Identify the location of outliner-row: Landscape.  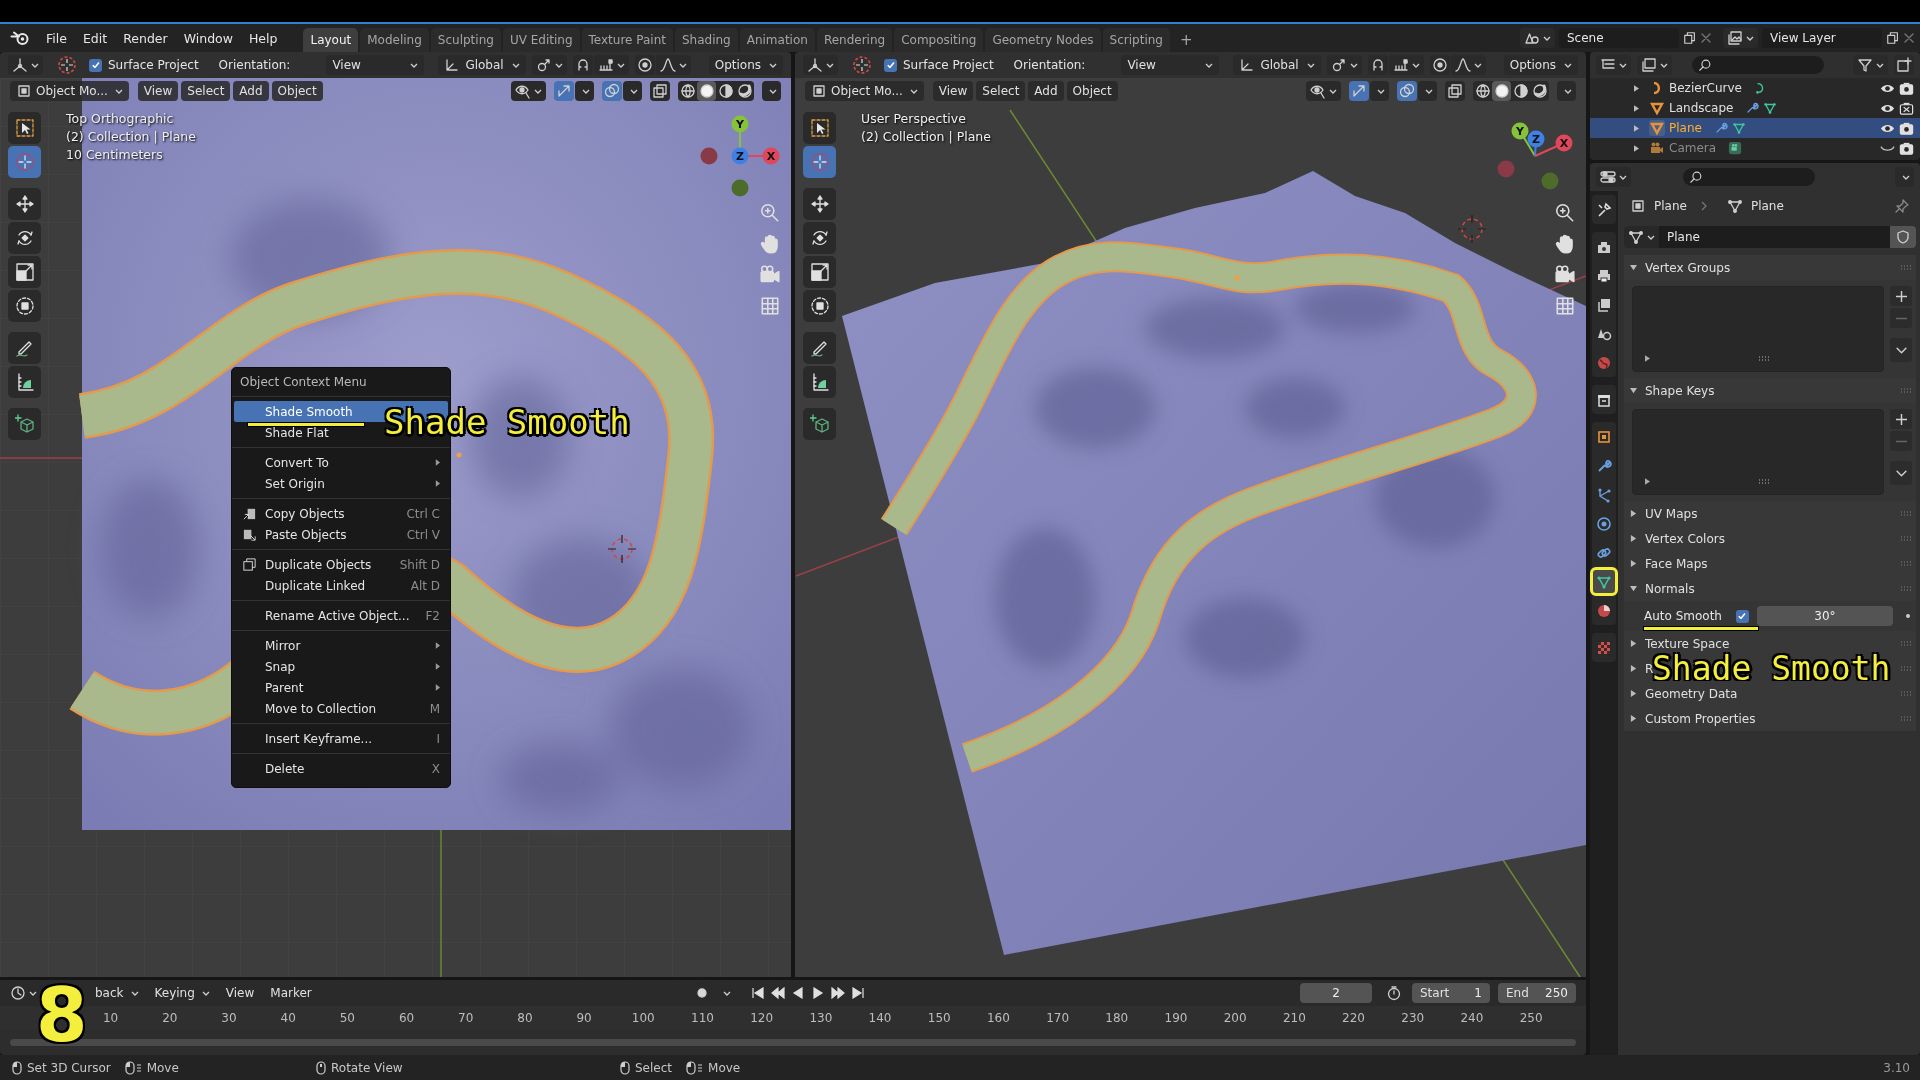
(1755, 108).